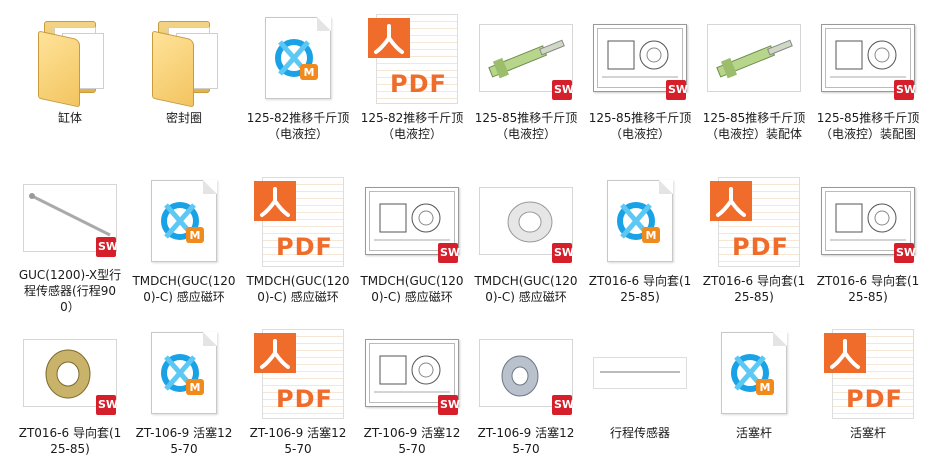 The height and width of the screenshot is (465, 940). I want to click on file-item: PDF ZT-106-9 活塞125-70, so click(298, 390).